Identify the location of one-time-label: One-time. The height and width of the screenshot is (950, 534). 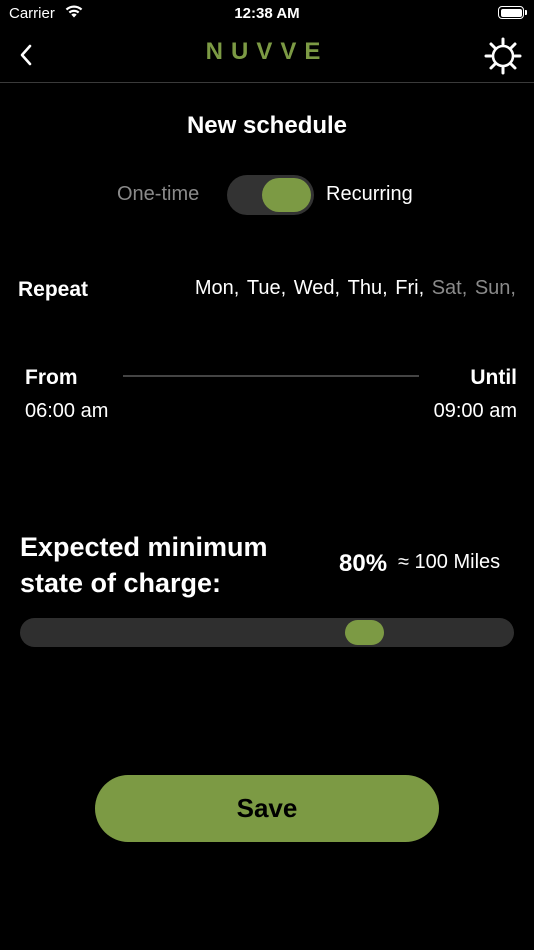
(158, 194).